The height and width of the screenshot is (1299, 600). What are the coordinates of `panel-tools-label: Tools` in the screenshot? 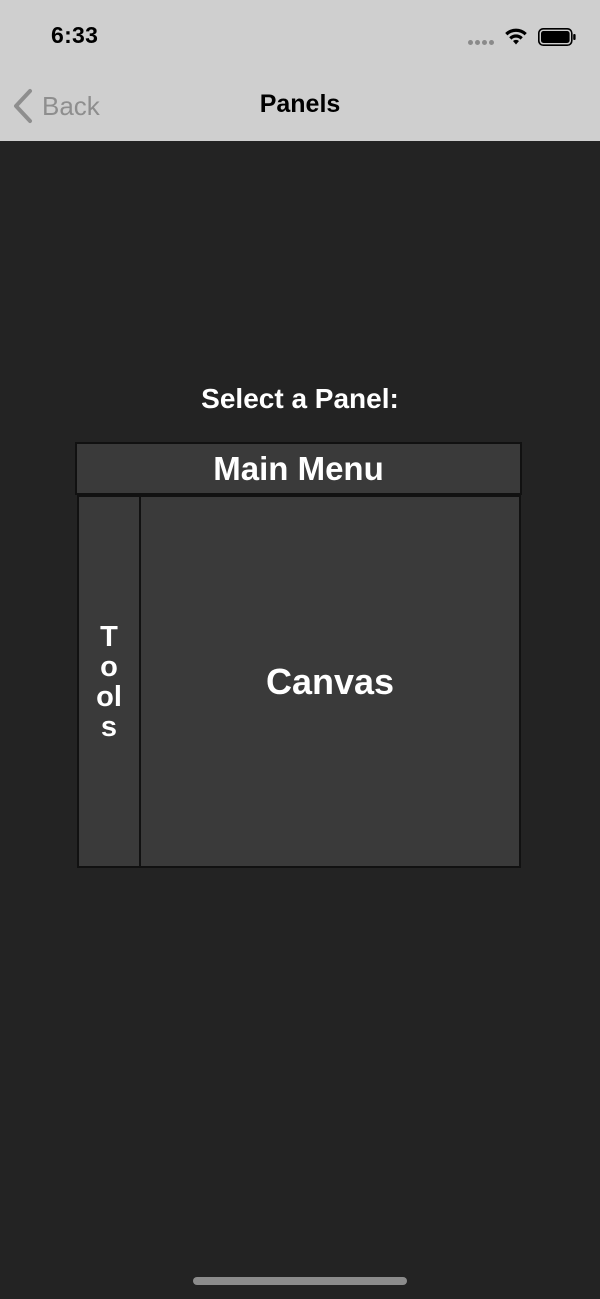 It's located at (109, 681).